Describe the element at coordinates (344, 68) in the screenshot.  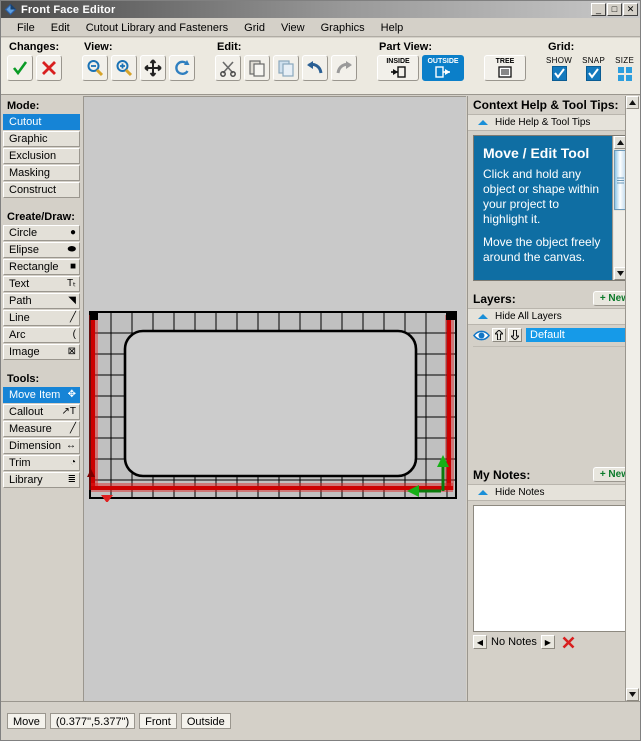
I see `redo-button` at that location.